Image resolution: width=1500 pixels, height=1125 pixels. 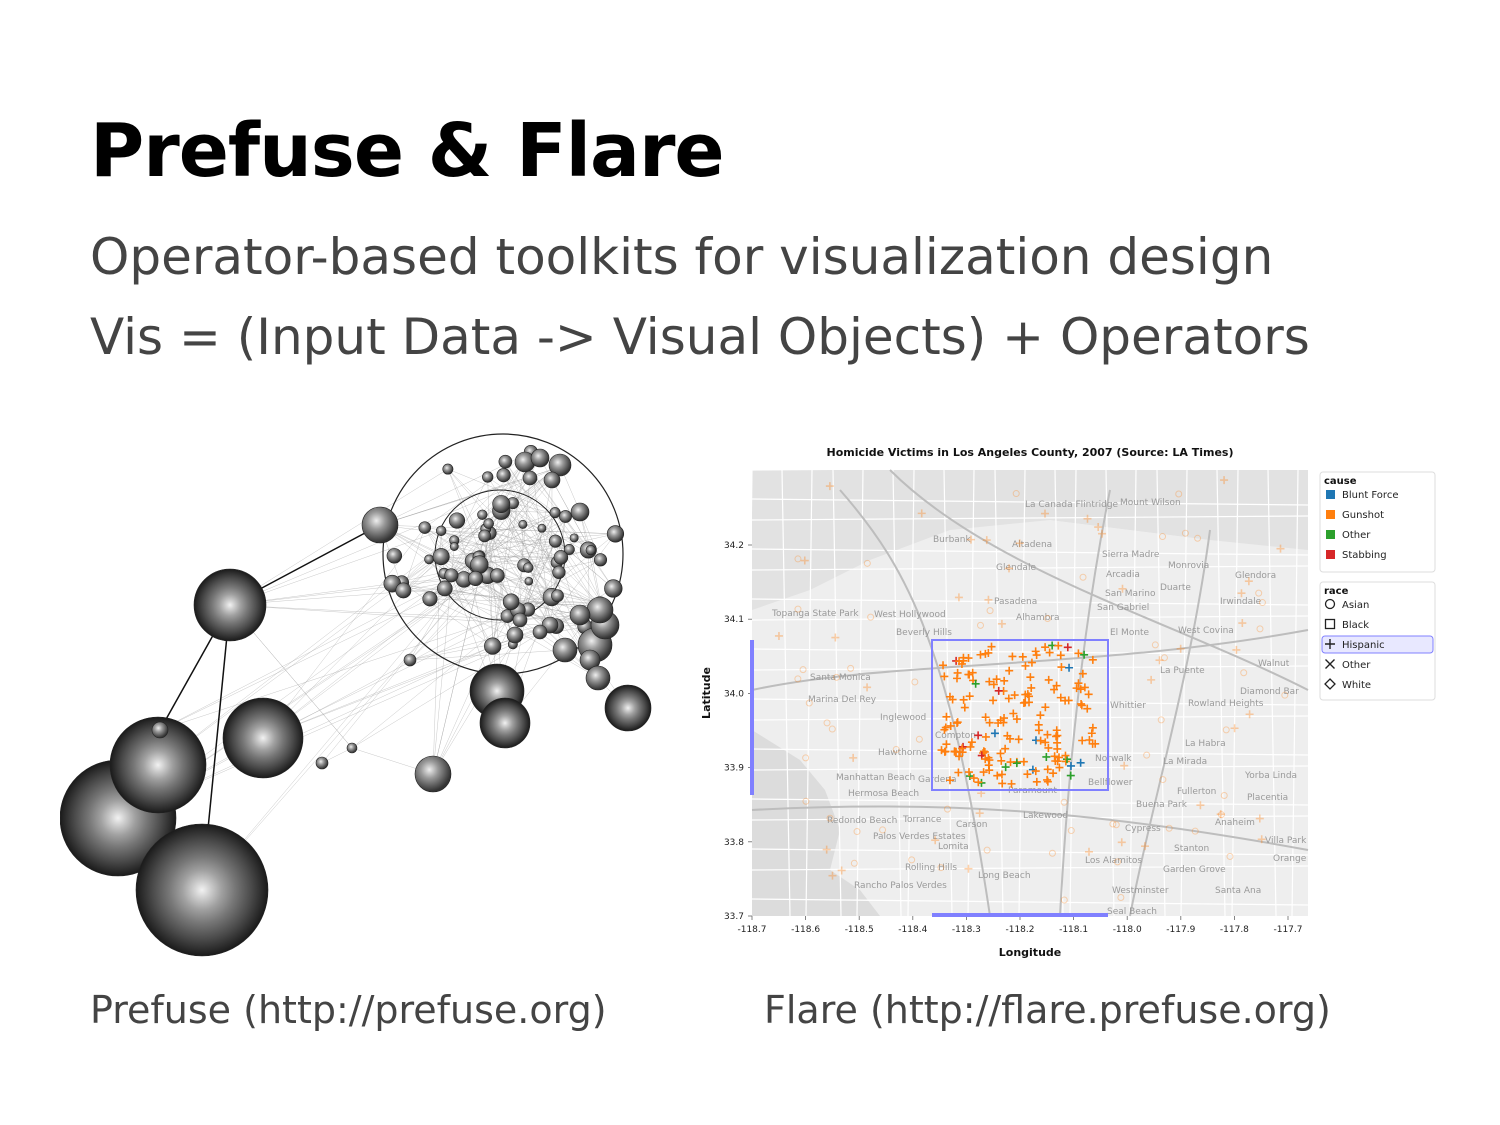 I want to click on map-place-label: Monrovia, so click(x=1188, y=566).